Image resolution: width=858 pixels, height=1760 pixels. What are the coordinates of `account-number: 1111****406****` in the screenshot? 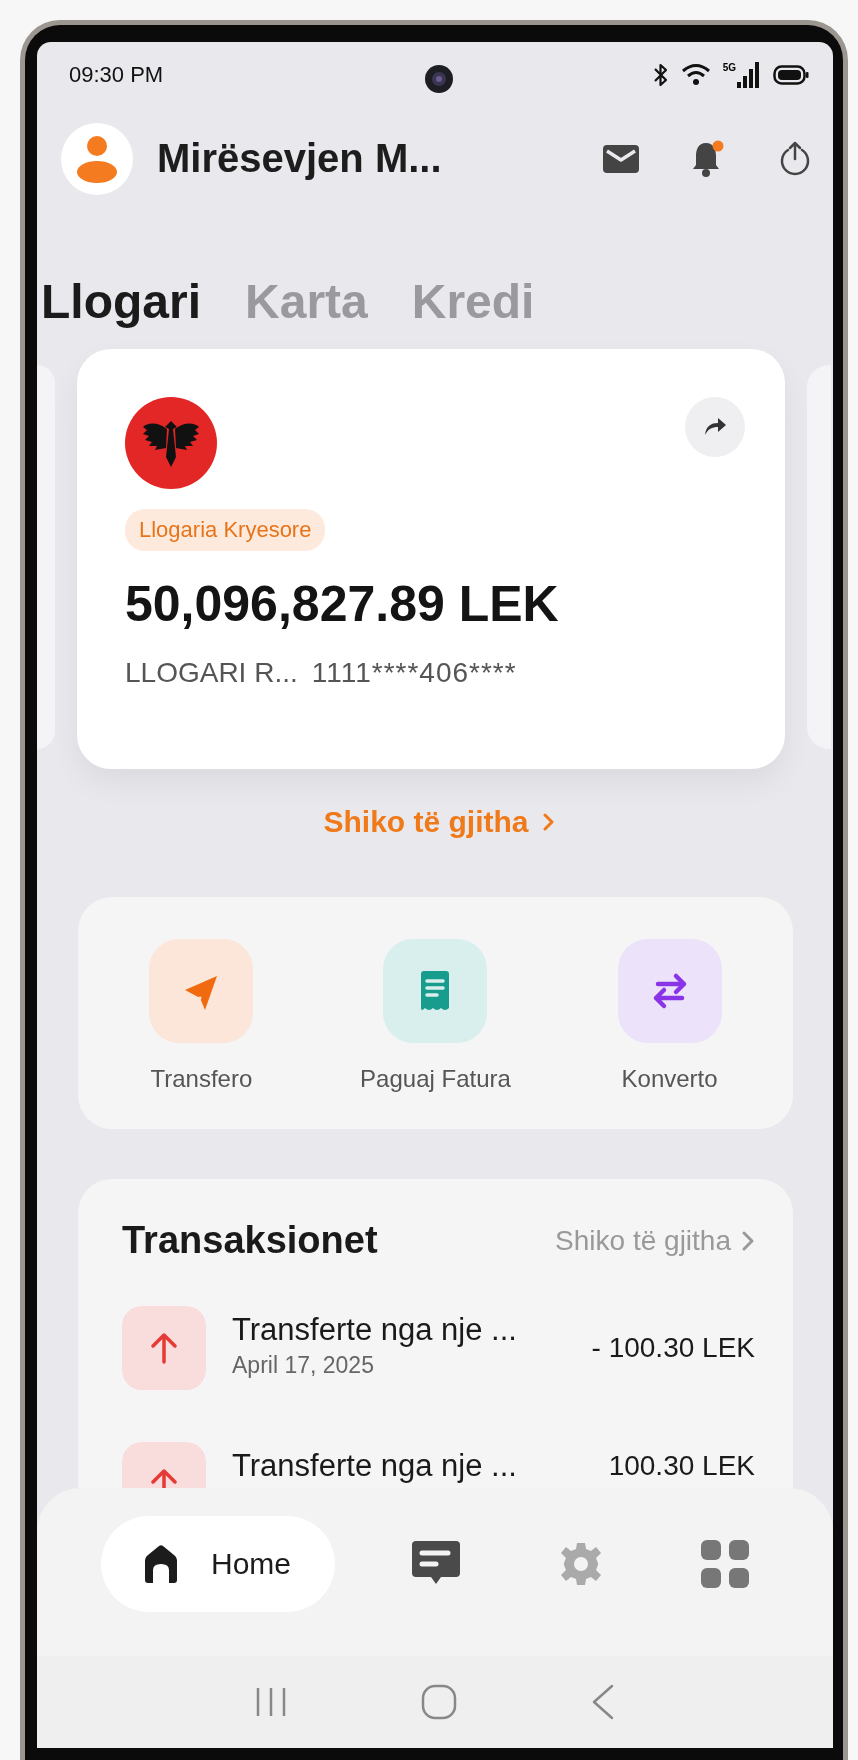 It's located at (414, 673).